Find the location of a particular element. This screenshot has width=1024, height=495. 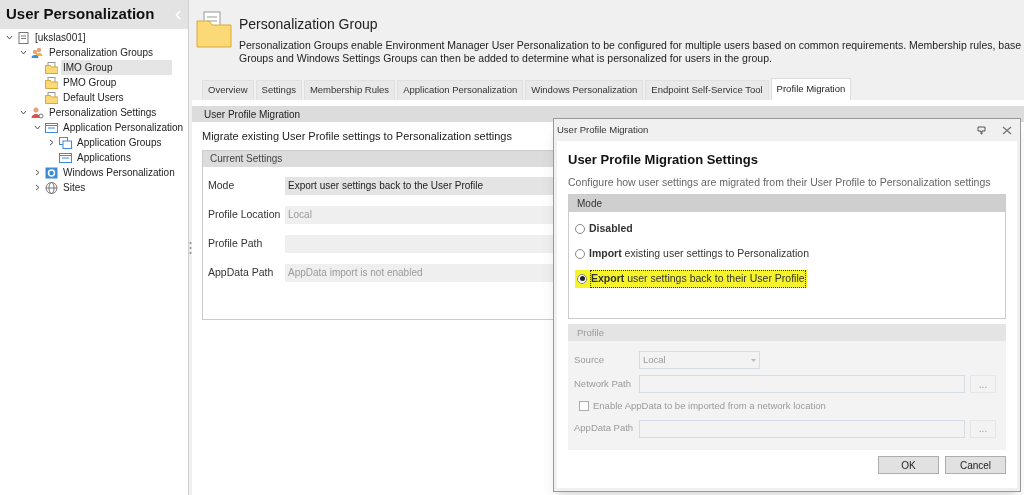

tree-item: IMO Group is located at coordinates (117, 67).